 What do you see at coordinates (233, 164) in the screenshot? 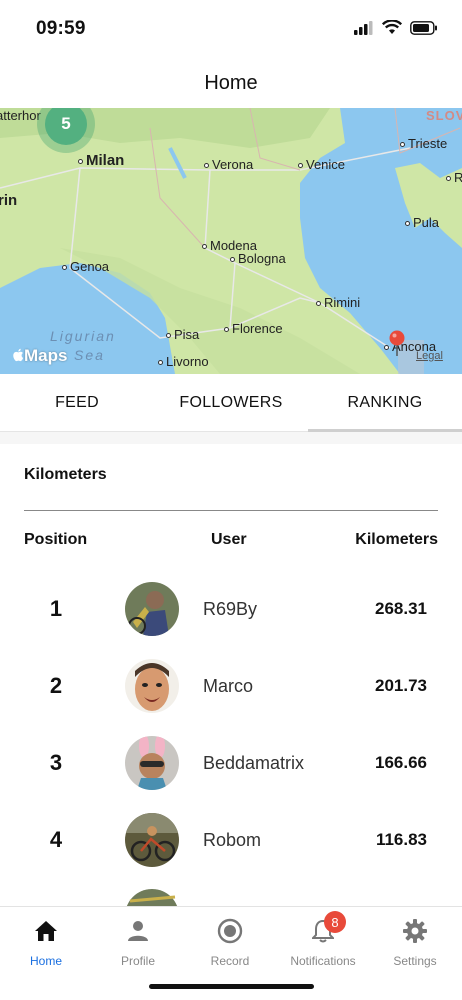
I see `city-name: Verona` at bounding box center [233, 164].